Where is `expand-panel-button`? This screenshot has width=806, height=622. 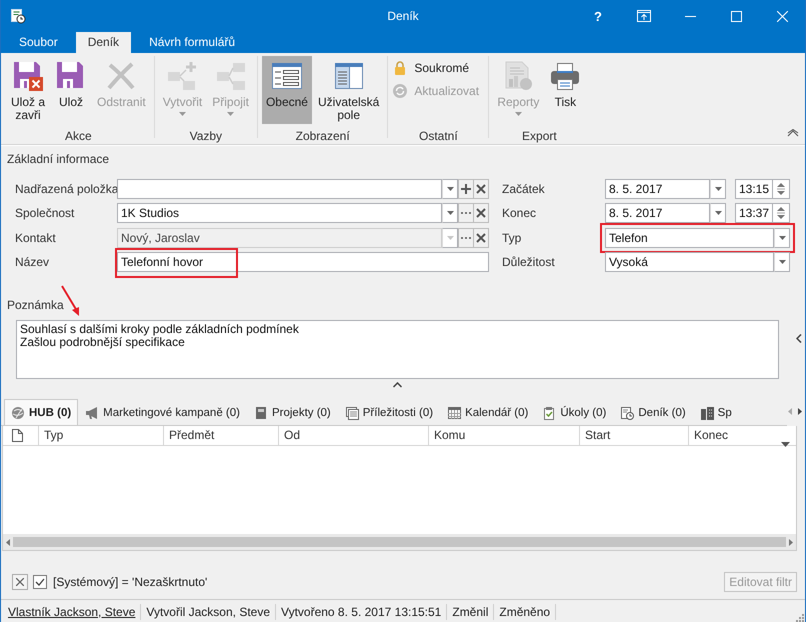 expand-panel-button is located at coordinates (799, 339).